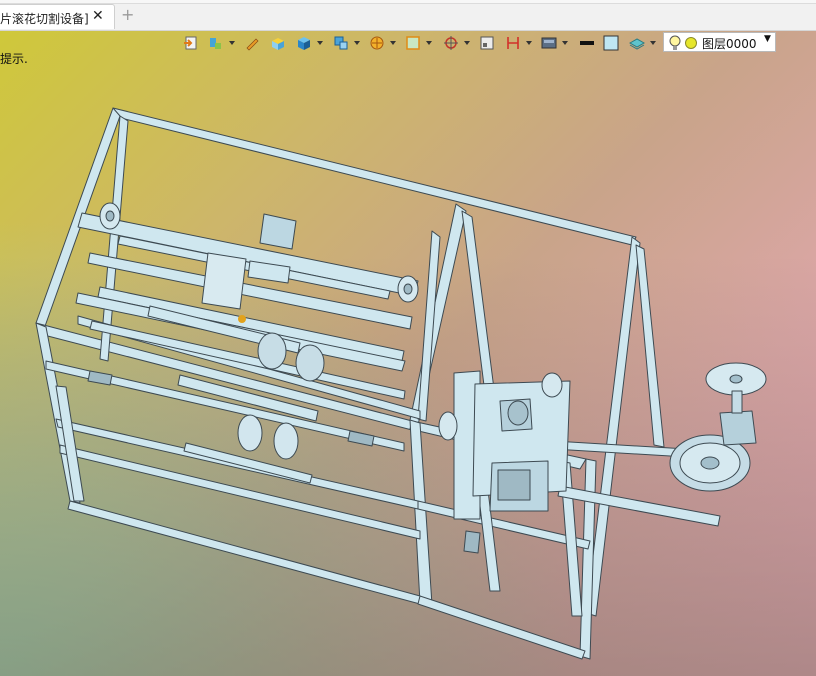  I want to click on pen-icon, so click(252, 43).